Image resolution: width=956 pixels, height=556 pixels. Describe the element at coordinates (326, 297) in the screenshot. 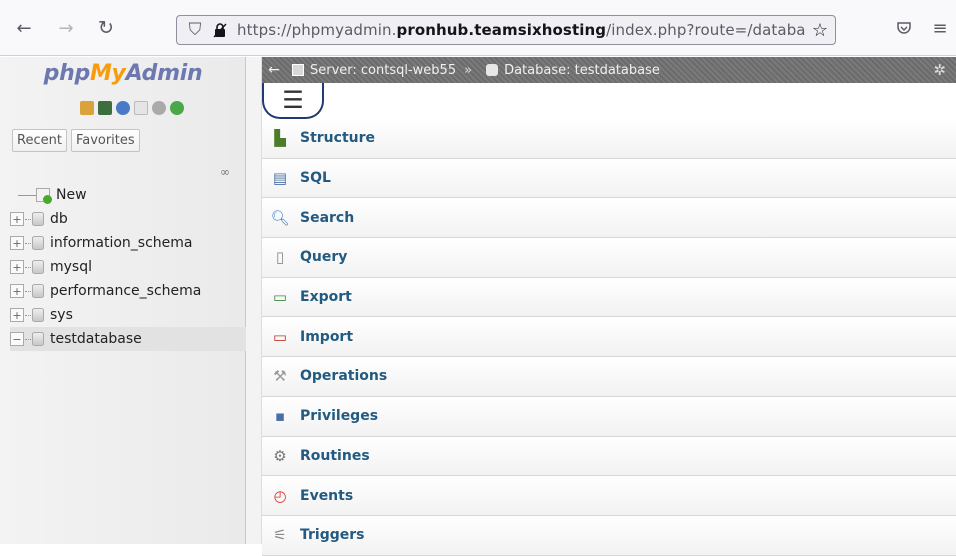

I see `menu-item-label: Export` at that location.